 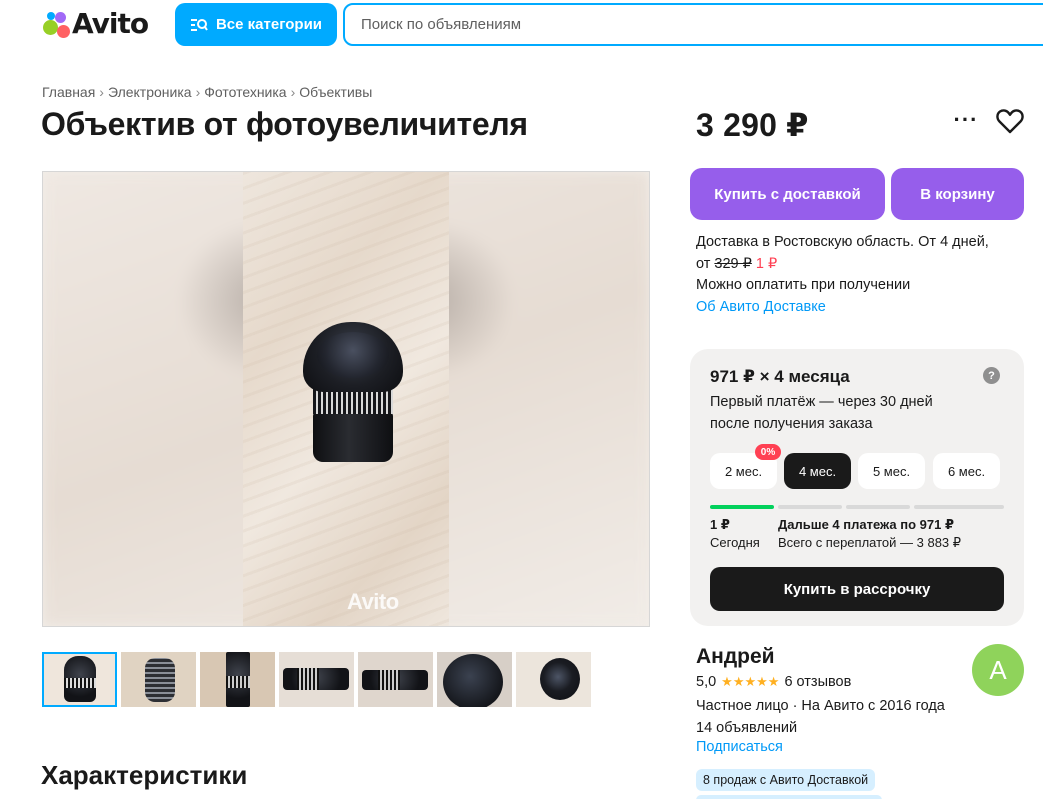 What do you see at coordinates (735, 657) in the screenshot?
I see `seller-name: Андрей` at bounding box center [735, 657].